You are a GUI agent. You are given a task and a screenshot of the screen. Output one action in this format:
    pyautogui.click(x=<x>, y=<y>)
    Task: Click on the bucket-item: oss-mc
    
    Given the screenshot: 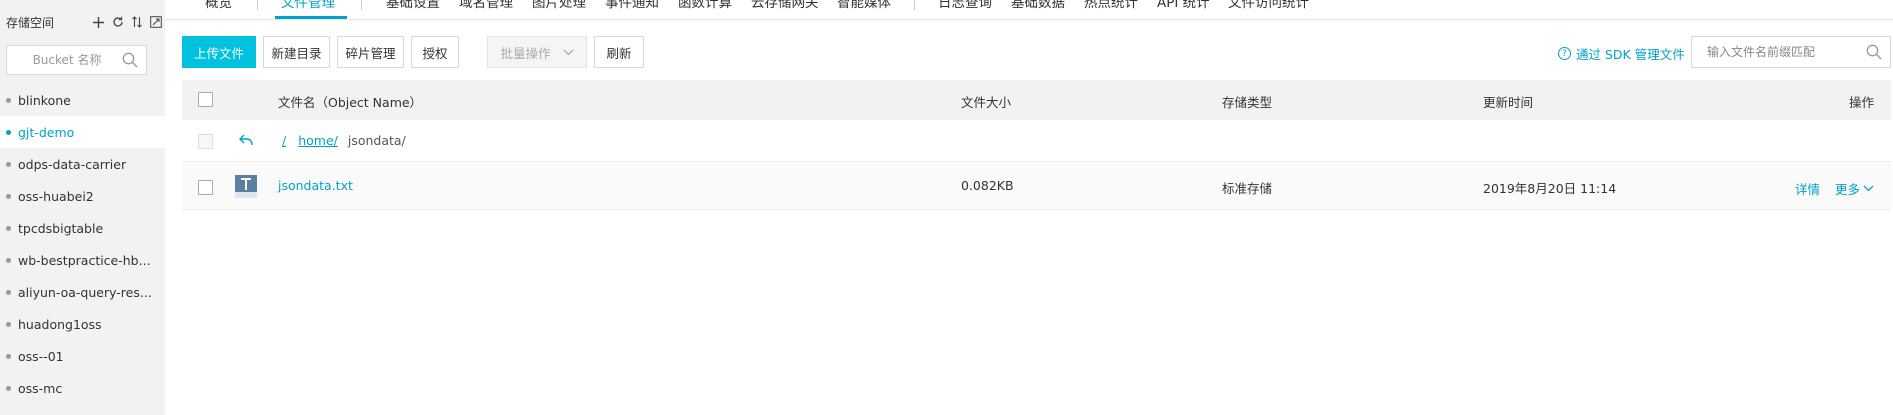 What is the action you would take?
    pyautogui.click(x=82, y=388)
    